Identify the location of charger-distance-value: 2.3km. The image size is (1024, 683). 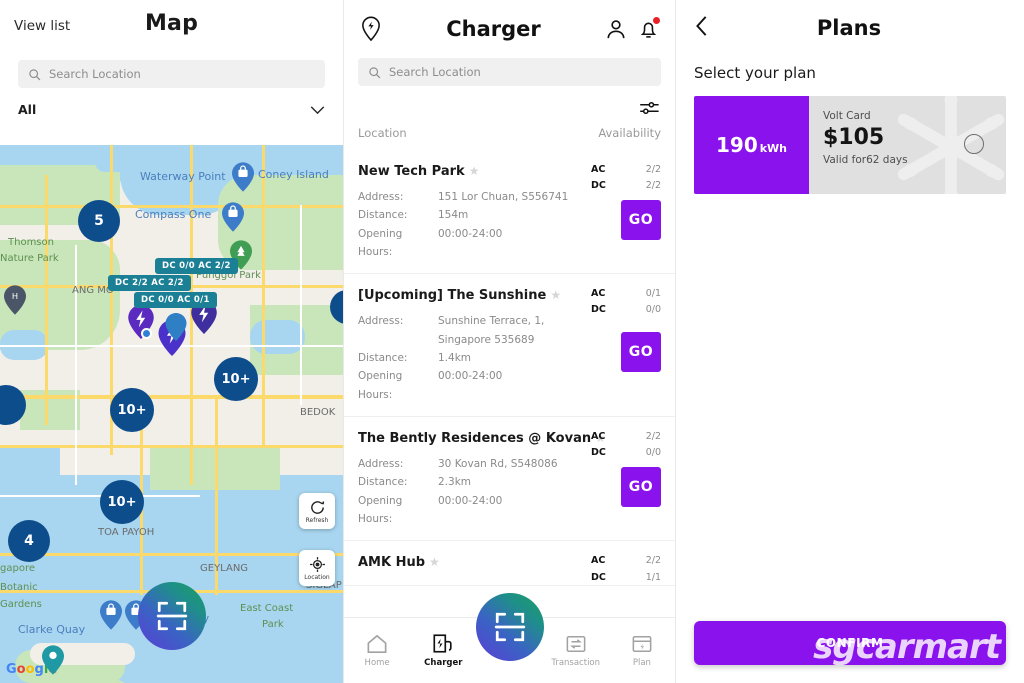
(455, 482).